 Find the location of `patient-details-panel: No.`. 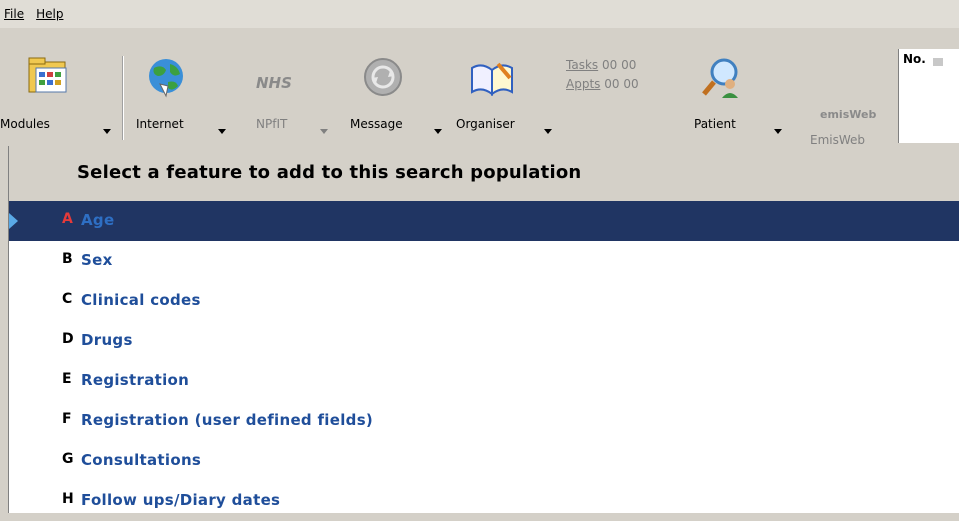

patient-details-panel: No. is located at coordinates (928, 96).